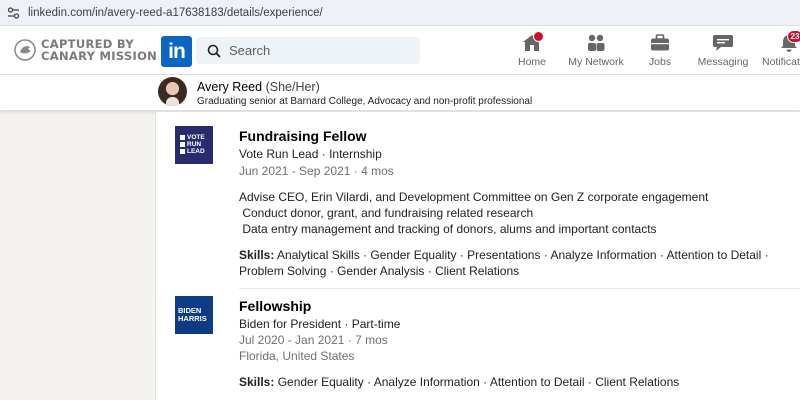  Describe the element at coordinates (214, 51) in the screenshot. I see `search-icon` at that location.